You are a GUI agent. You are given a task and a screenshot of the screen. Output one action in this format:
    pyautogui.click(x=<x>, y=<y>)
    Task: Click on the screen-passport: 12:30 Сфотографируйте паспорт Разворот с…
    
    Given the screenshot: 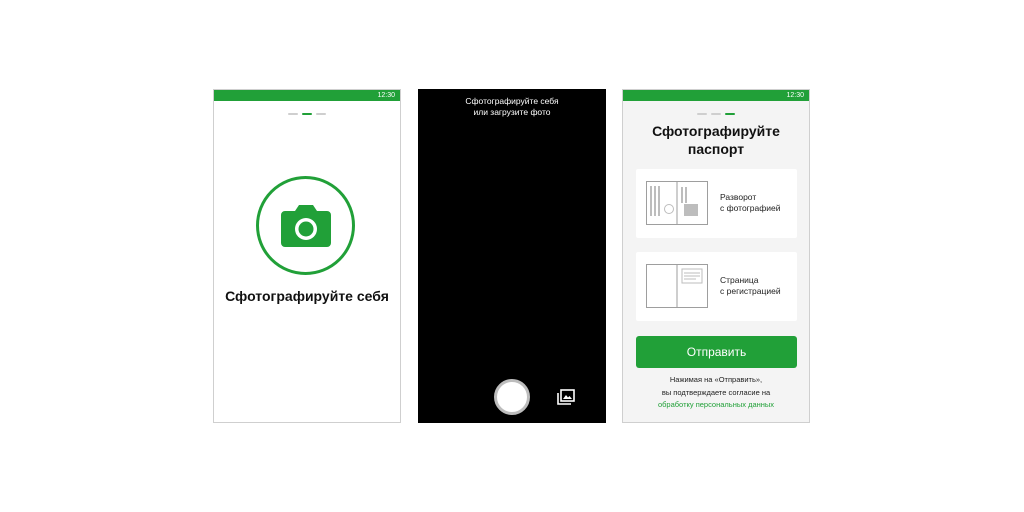 What is the action you would take?
    pyautogui.click(x=716, y=256)
    